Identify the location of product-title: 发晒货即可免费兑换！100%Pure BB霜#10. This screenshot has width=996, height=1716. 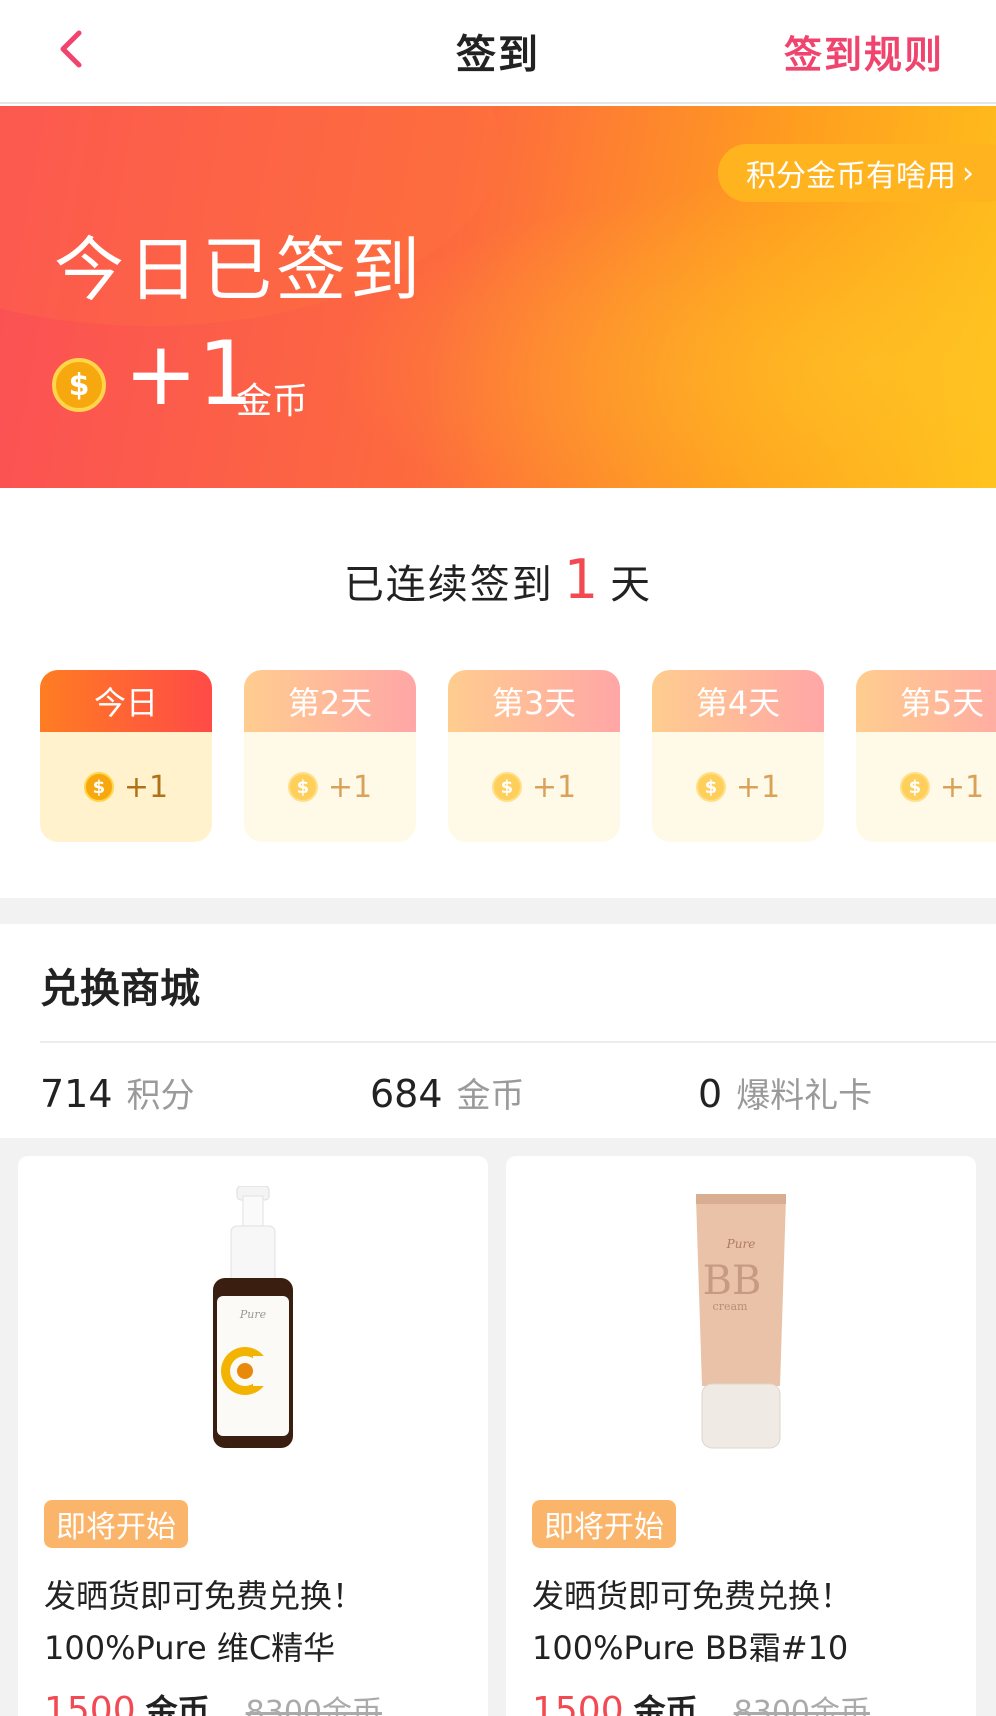
(692, 1622).